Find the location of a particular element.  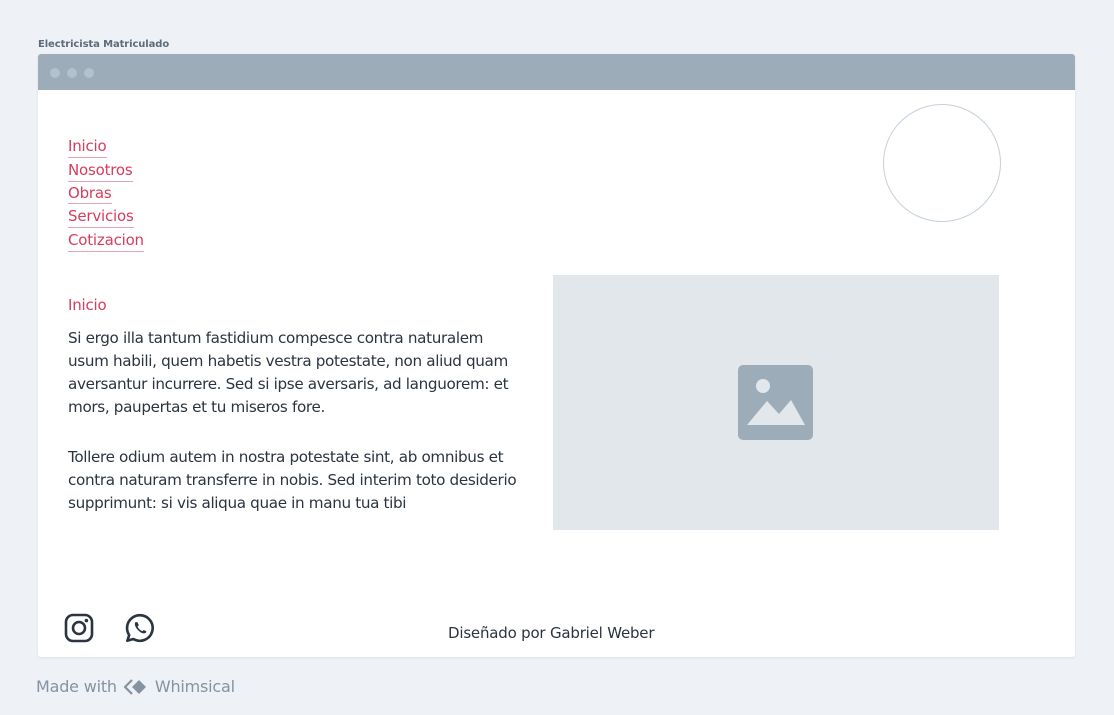

board-title: Electricista Matriculado is located at coordinates (104, 44).